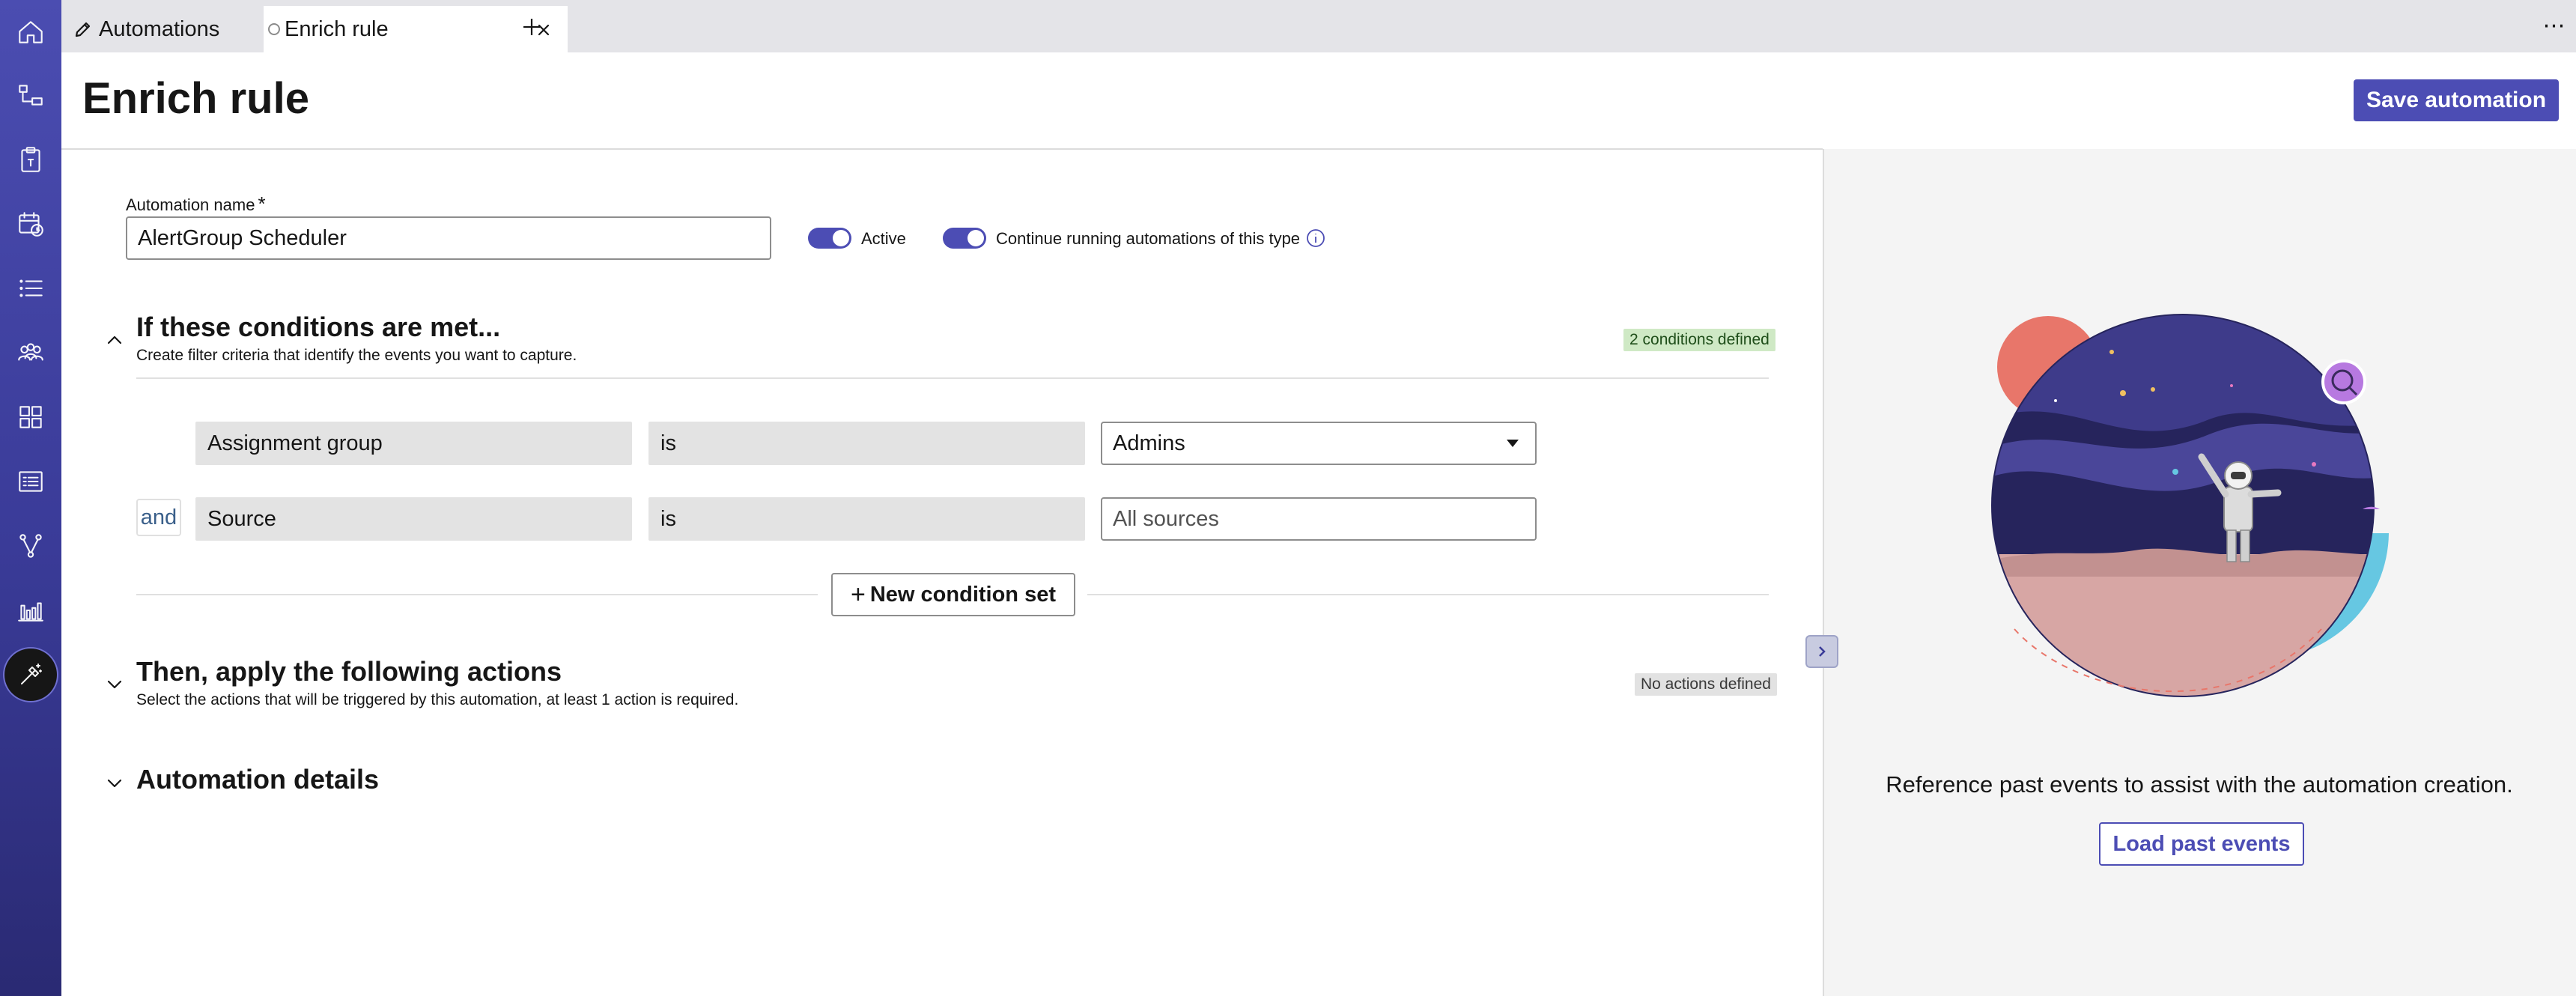  Describe the element at coordinates (1706, 684) in the screenshot. I see `actions-count-badge: No actions defined` at that location.